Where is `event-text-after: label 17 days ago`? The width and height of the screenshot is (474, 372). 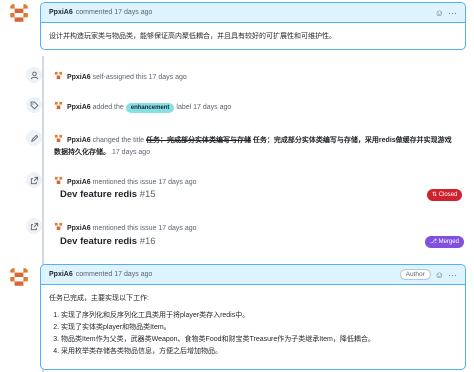 event-text-after: label 17 days ago is located at coordinates (204, 107).